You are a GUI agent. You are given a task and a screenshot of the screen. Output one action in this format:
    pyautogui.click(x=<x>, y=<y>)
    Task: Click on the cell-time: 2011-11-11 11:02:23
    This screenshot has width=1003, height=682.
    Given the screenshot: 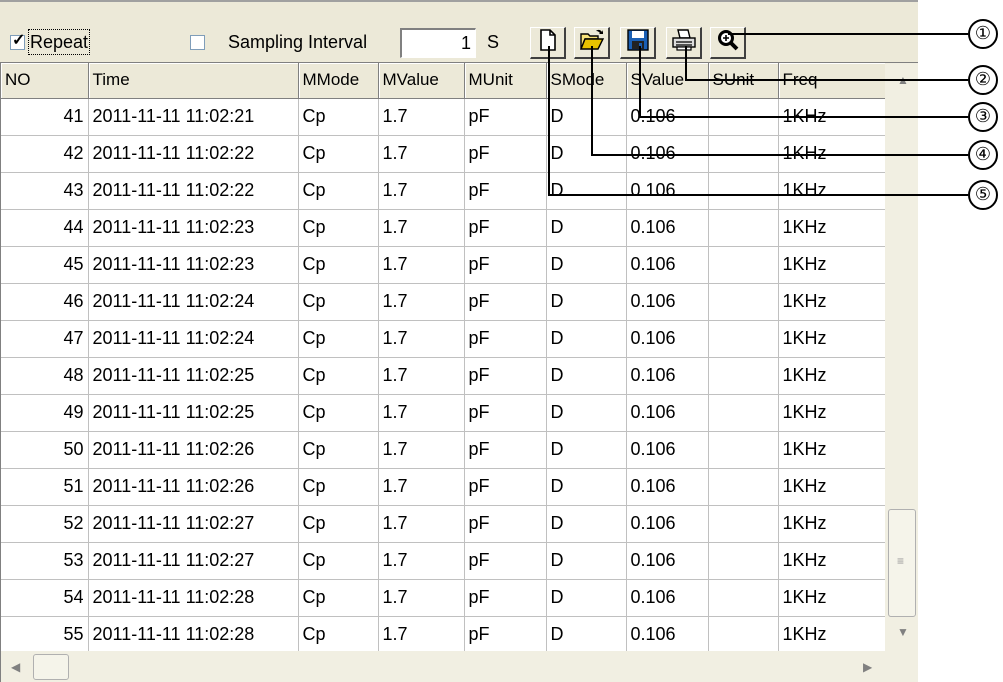 What is the action you would take?
    pyautogui.click(x=193, y=228)
    